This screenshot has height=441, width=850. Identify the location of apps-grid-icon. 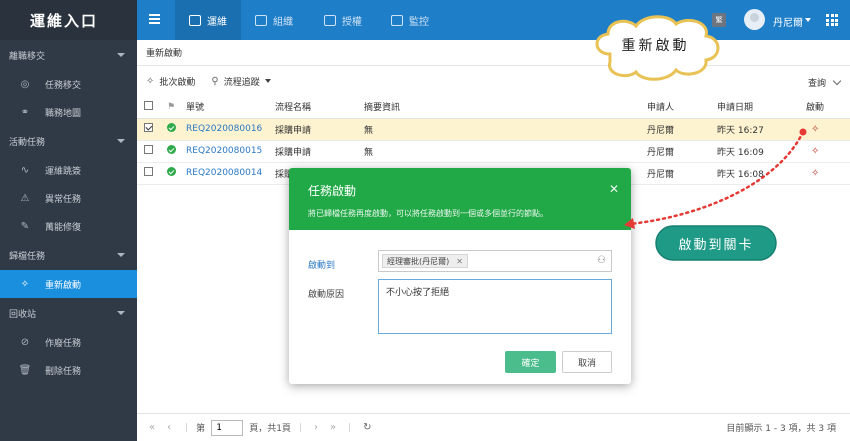
(832, 20).